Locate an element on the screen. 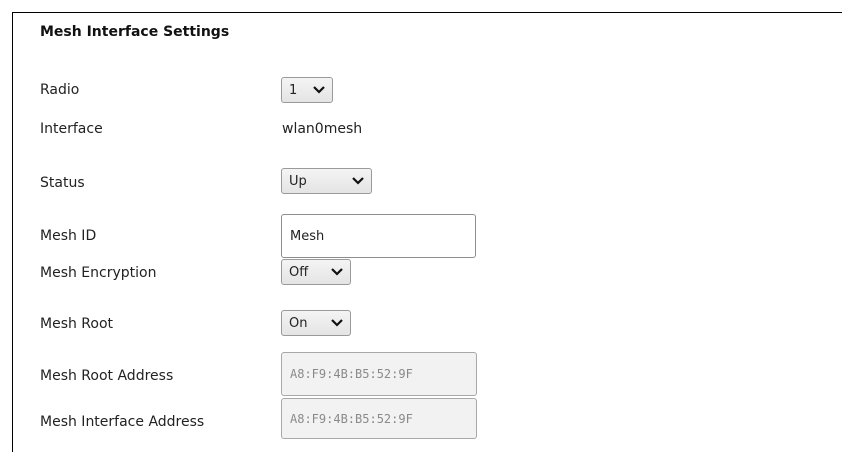 The height and width of the screenshot is (452, 842). status-select-value: Up is located at coordinates (298, 181).